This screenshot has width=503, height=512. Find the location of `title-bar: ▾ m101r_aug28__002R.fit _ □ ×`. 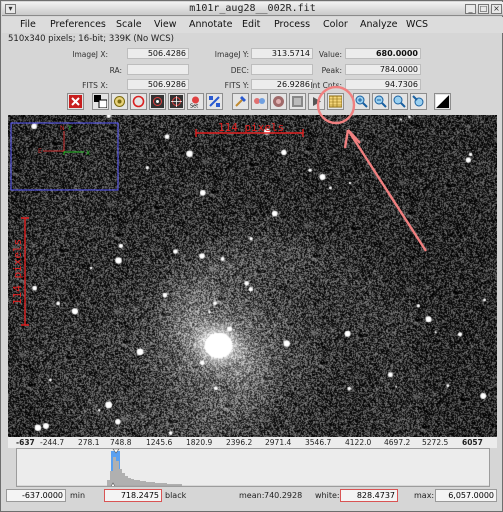

title-bar: ▾ m101r_aug28__002R.fit _ □ × is located at coordinates (252, 9).